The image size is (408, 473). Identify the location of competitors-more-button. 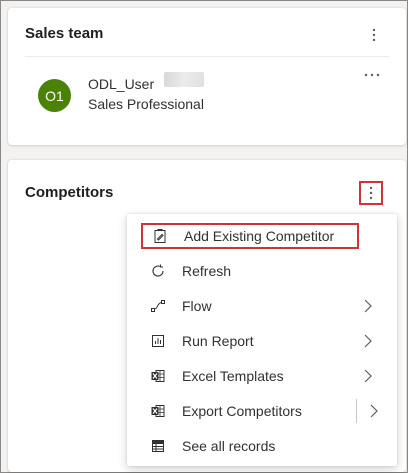
(371, 193).